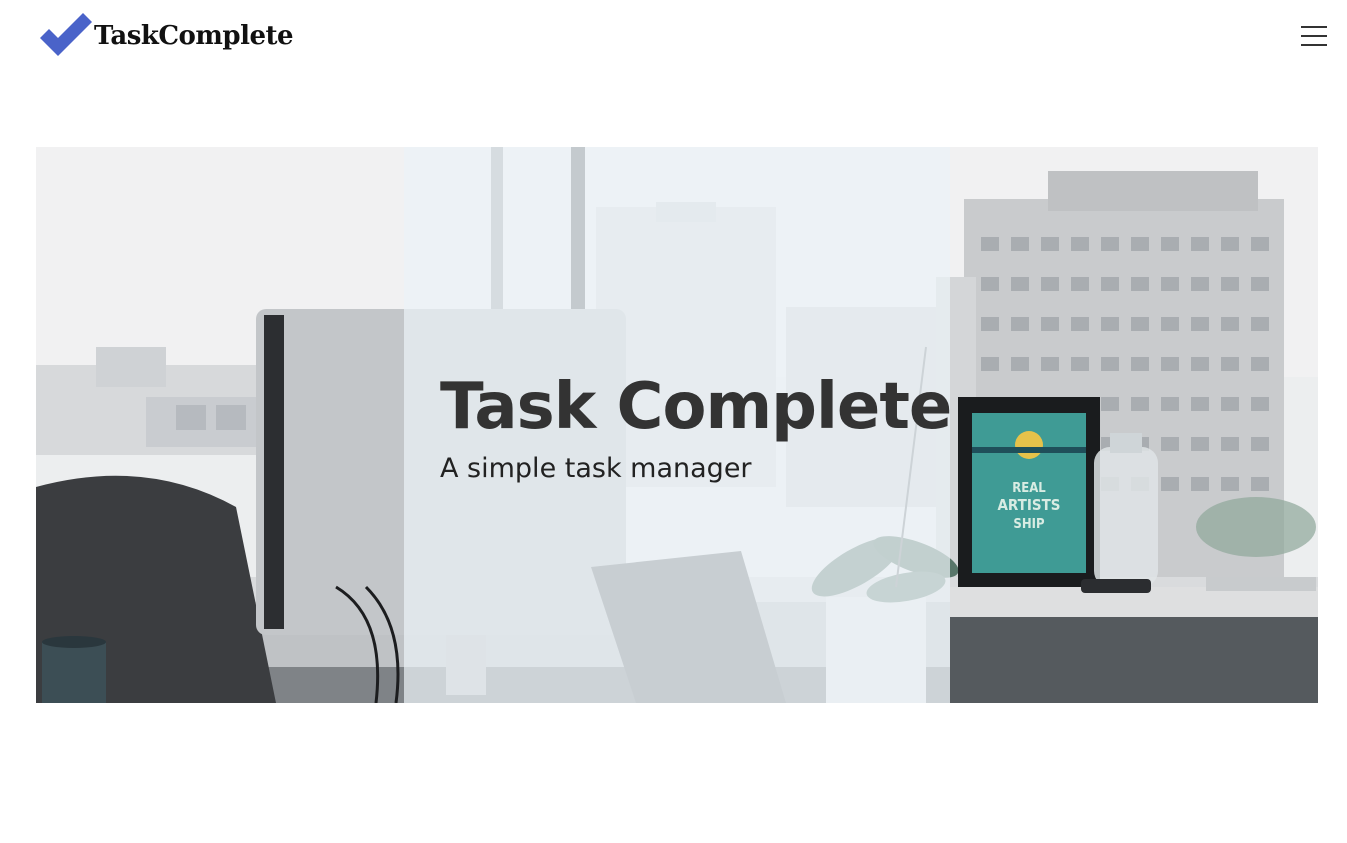 The image size is (1347, 843). I want to click on svg-text: SHIP, so click(1029, 524).